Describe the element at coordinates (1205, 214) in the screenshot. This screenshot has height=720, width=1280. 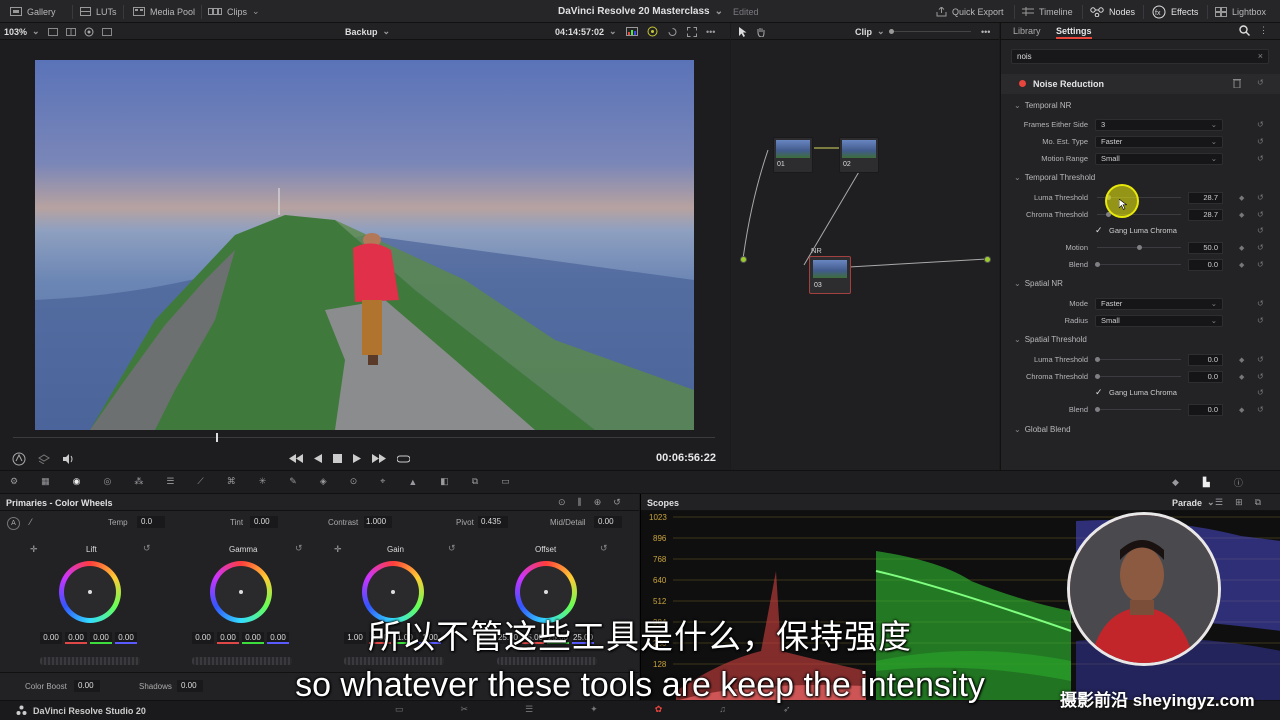
I see `chroma-threshold-value: 28.7` at that location.